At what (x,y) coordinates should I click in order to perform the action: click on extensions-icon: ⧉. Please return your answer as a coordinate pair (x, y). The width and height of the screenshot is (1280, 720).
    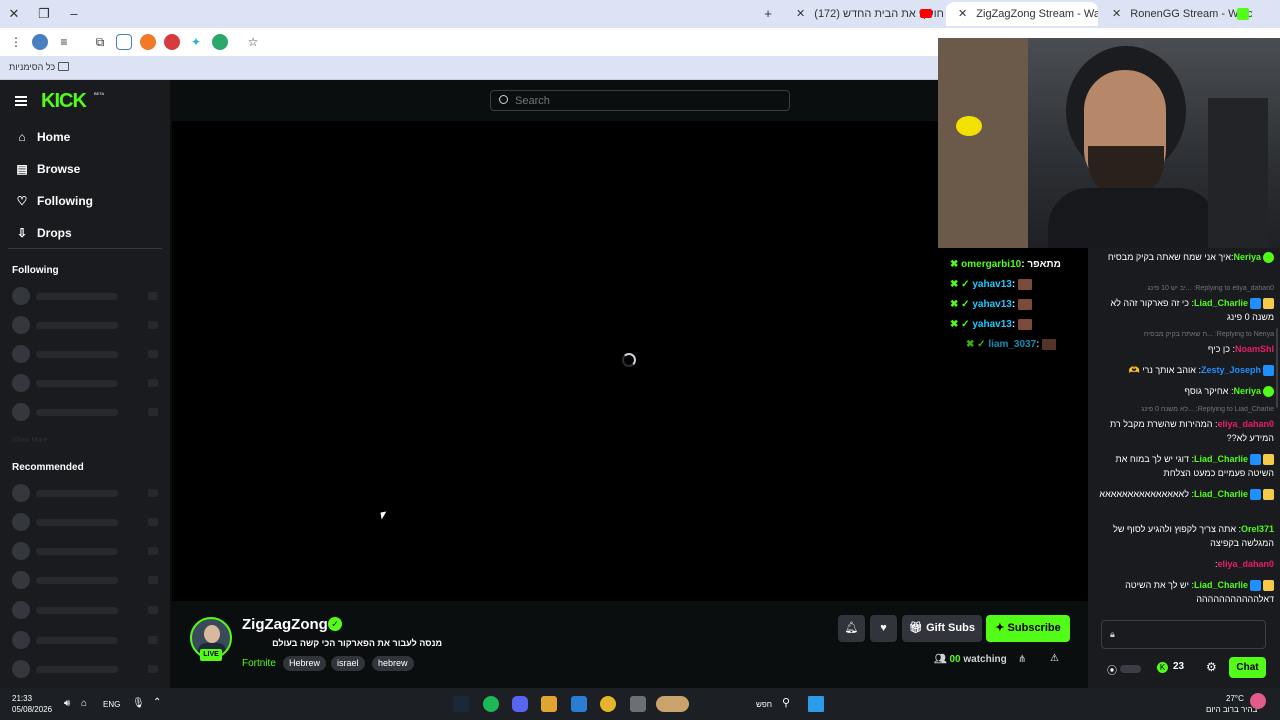
    Looking at the image, I should click on (100, 42).